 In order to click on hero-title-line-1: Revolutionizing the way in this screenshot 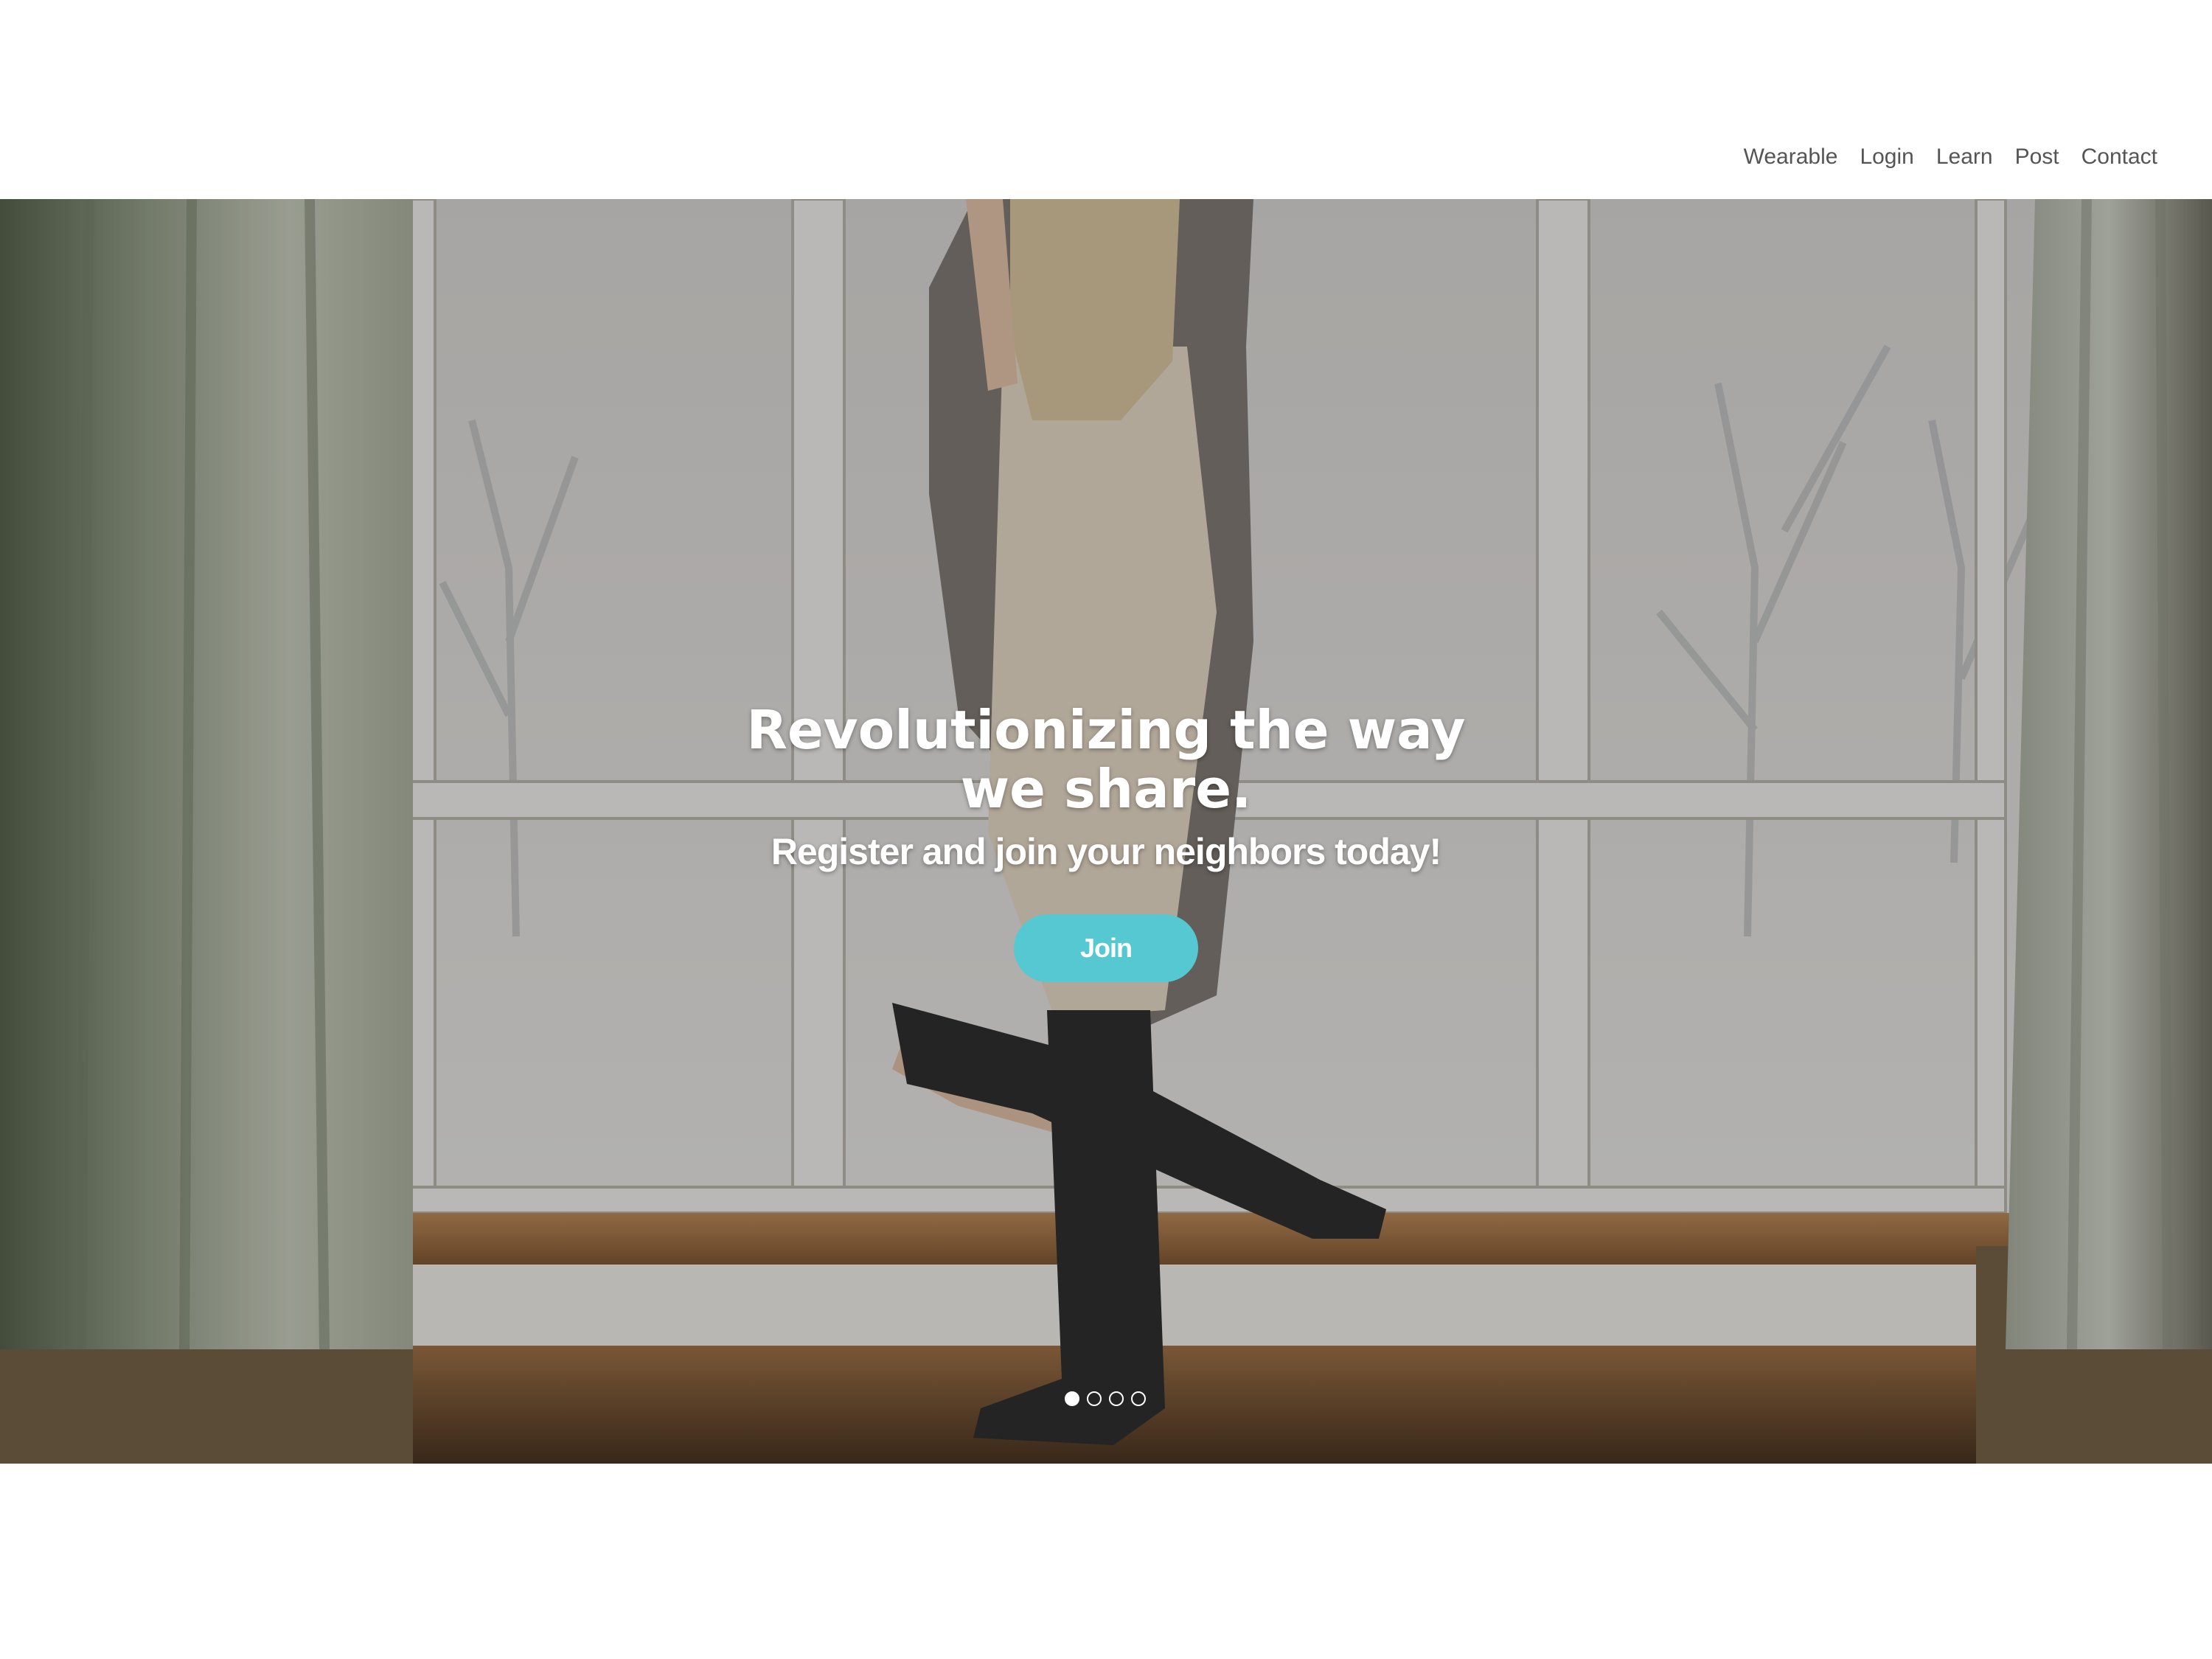, I will do `click(1106, 730)`.